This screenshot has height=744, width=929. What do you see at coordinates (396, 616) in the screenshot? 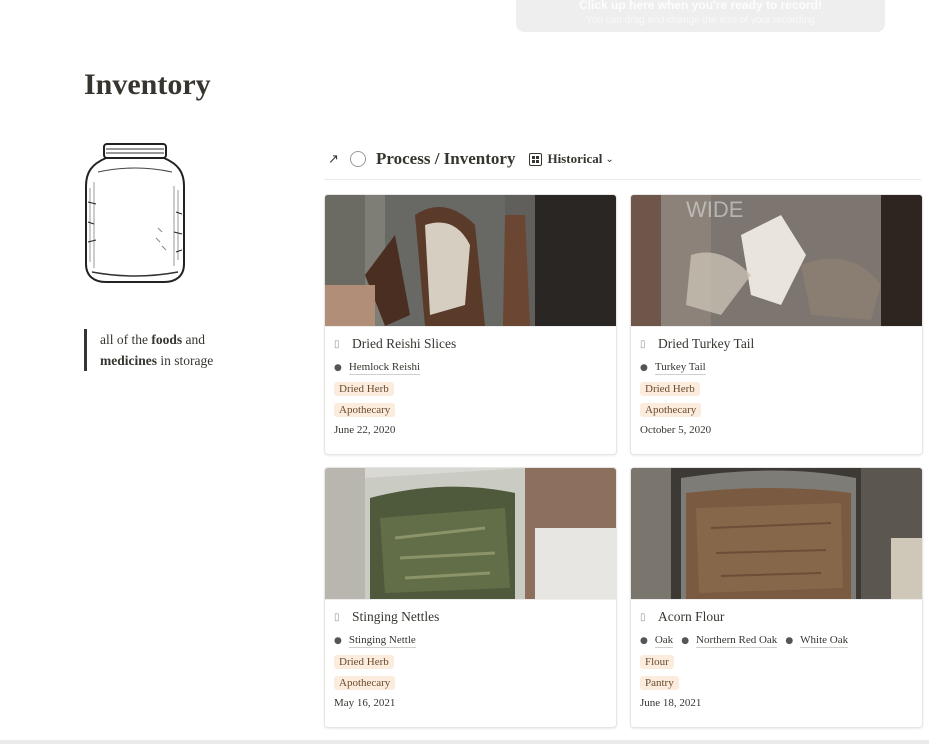
I see `card-title: Stinging Nettles` at bounding box center [396, 616].